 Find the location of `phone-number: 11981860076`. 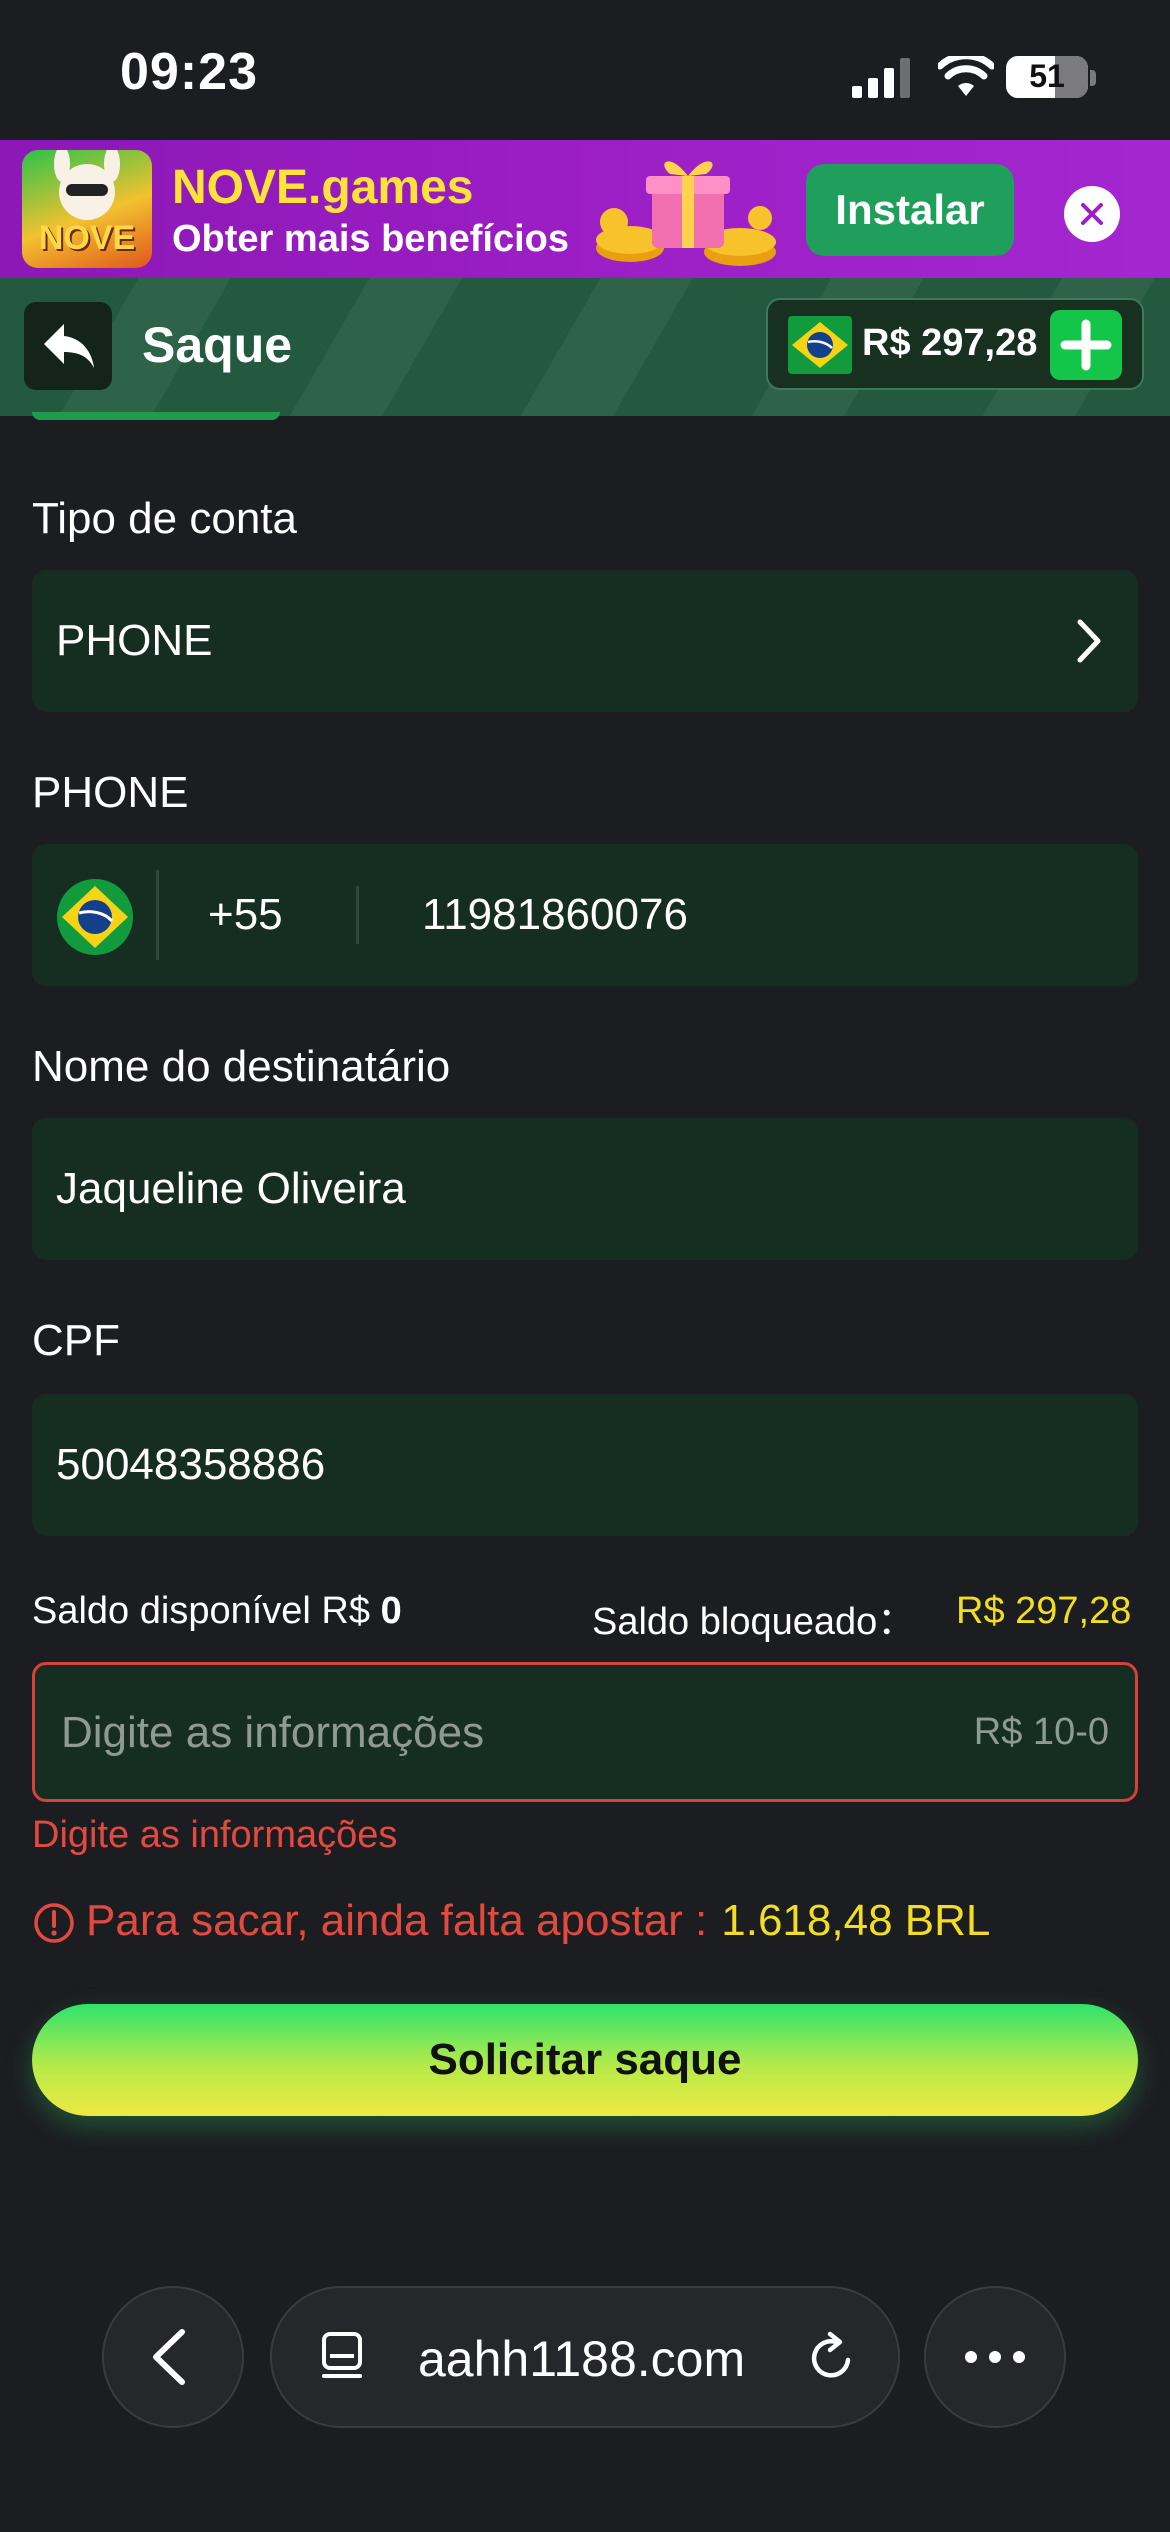

phone-number: 11981860076 is located at coordinates (555, 915).